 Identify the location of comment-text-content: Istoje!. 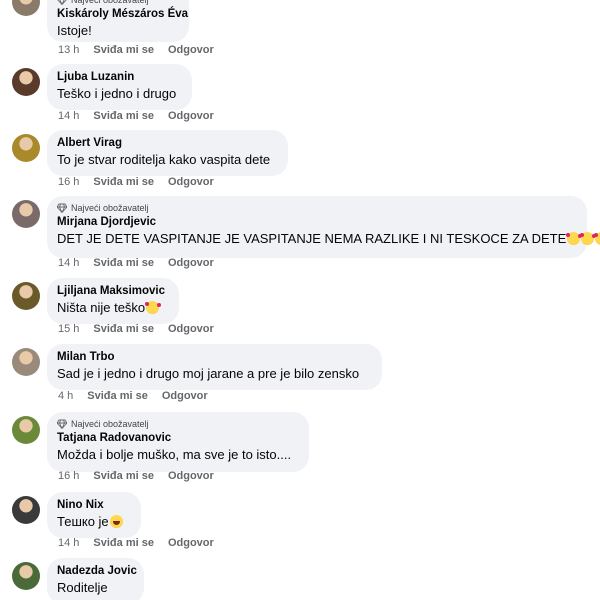
(74, 30).